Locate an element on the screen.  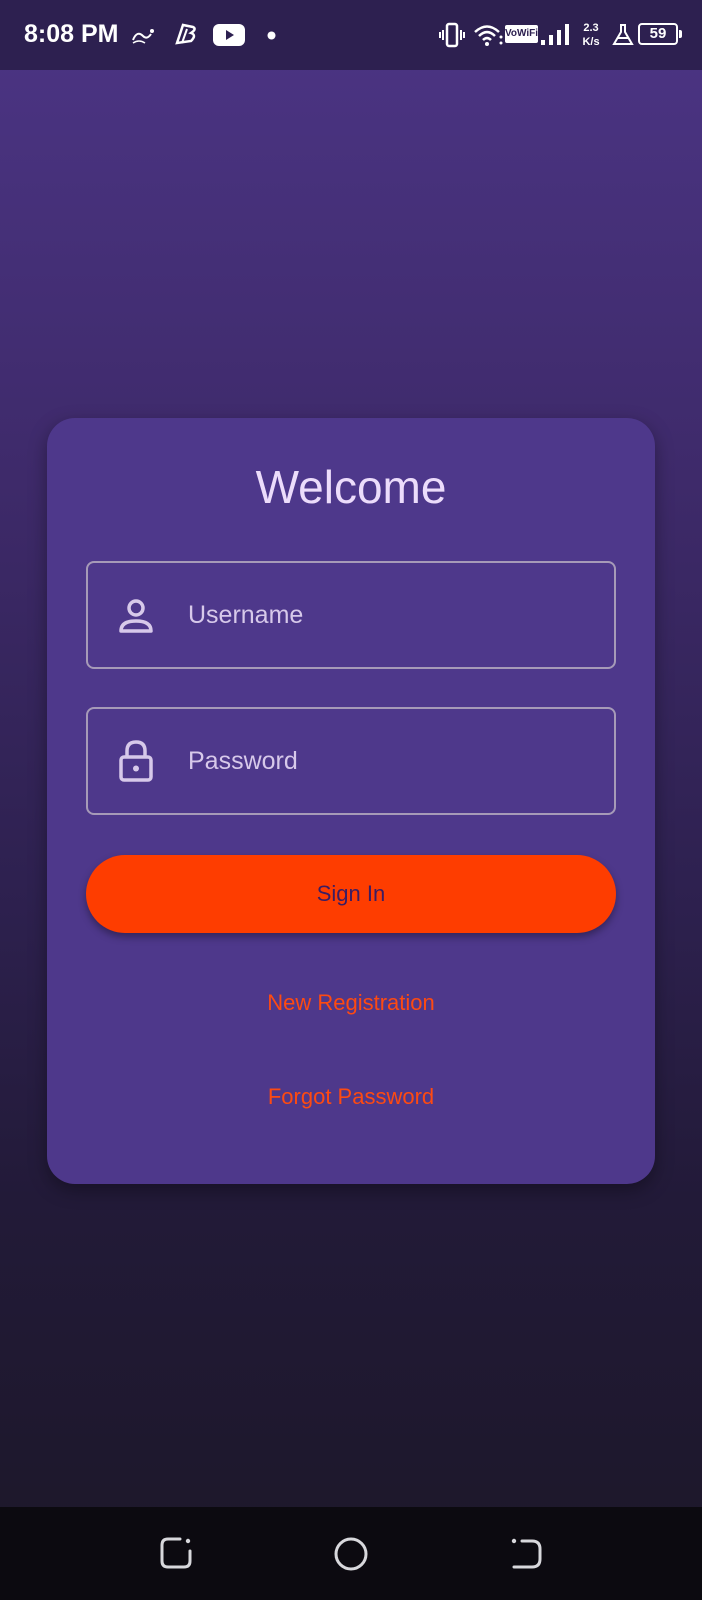
home-icon is located at coordinates (351, 1554).